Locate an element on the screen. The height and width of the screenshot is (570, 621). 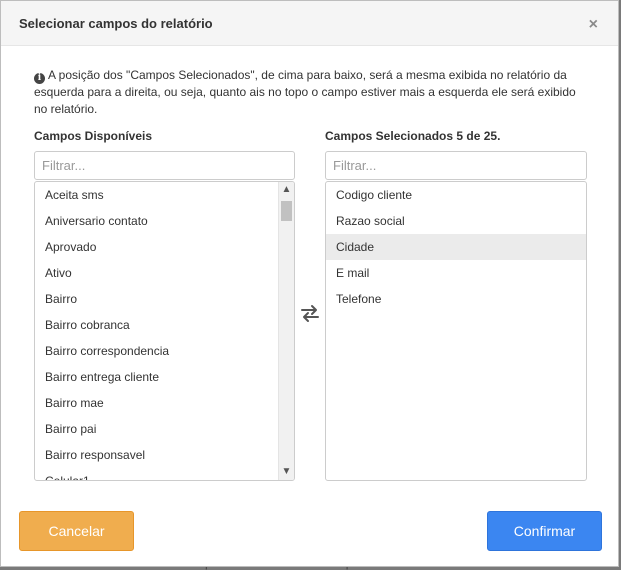
list-item: Aniversario contato is located at coordinates (164, 221).